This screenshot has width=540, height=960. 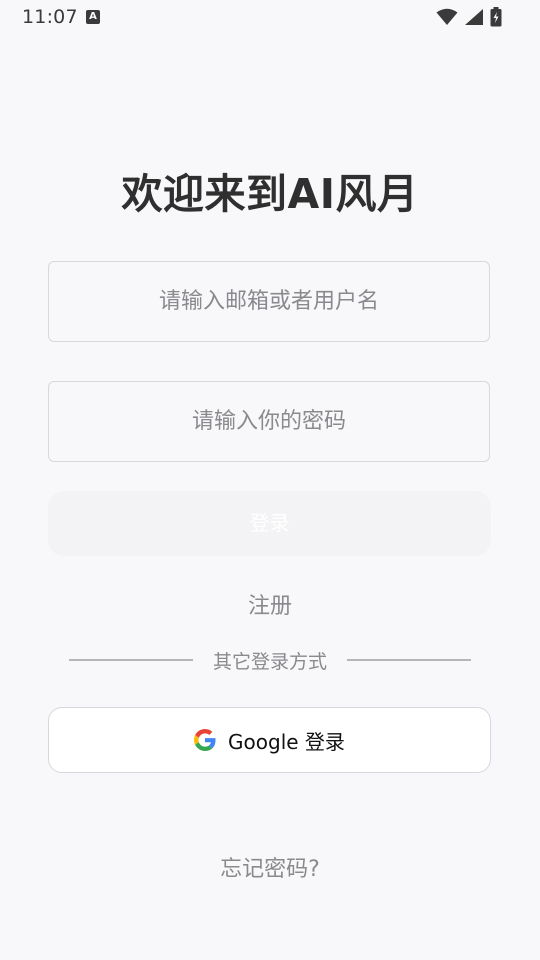 I want to click on email-field, so click(x=269, y=301).